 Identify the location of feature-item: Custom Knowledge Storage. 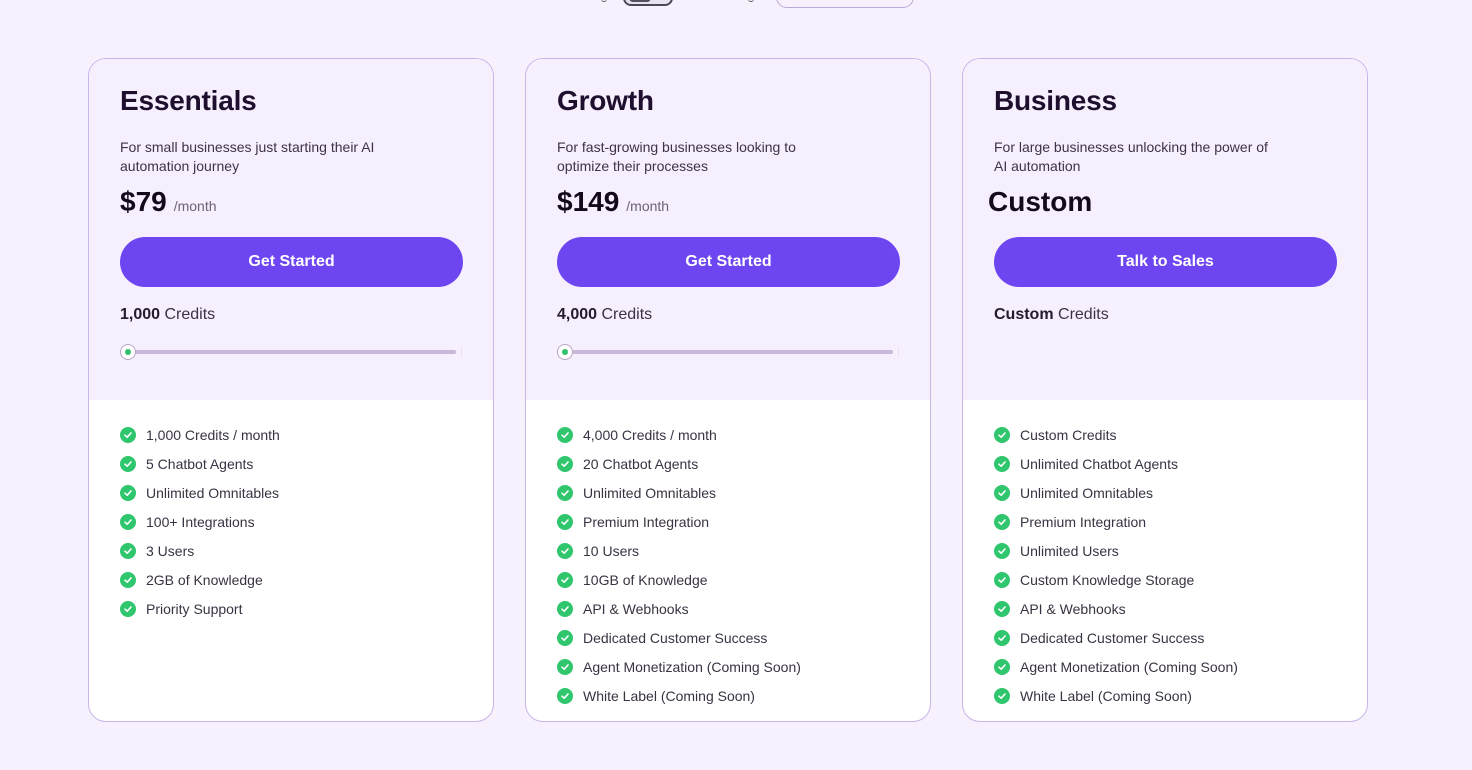
(1180, 579).